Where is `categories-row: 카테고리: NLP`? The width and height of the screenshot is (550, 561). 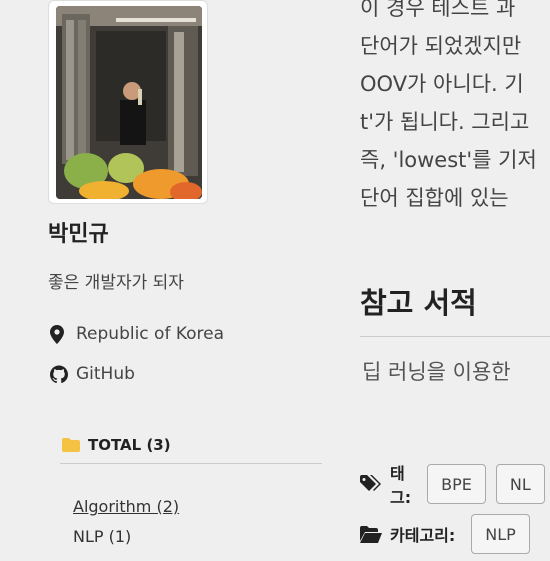 categories-row: 카테고리: NLP is located at coordinates (450, 534).